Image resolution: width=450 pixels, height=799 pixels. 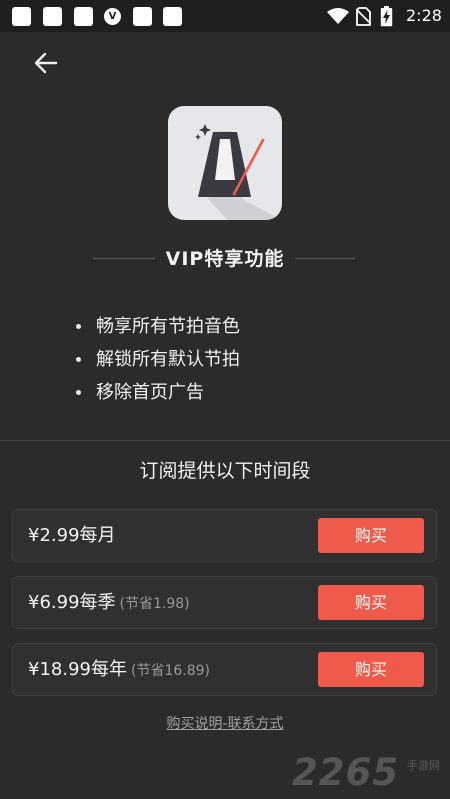 What do you see at coordinates (225, 471) in the screenshot?
I see `subscription-title: 订阅提供以下时间段` at bounding box center [225, 471].